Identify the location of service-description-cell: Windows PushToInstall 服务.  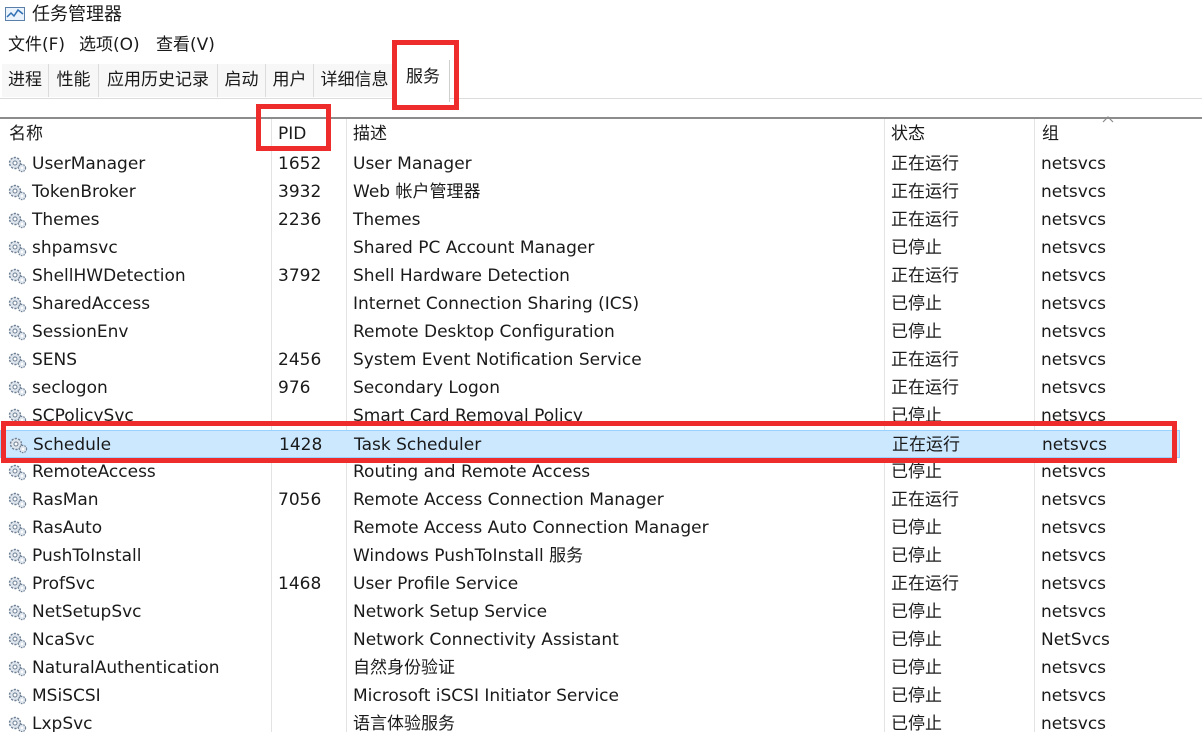
(468, 556).